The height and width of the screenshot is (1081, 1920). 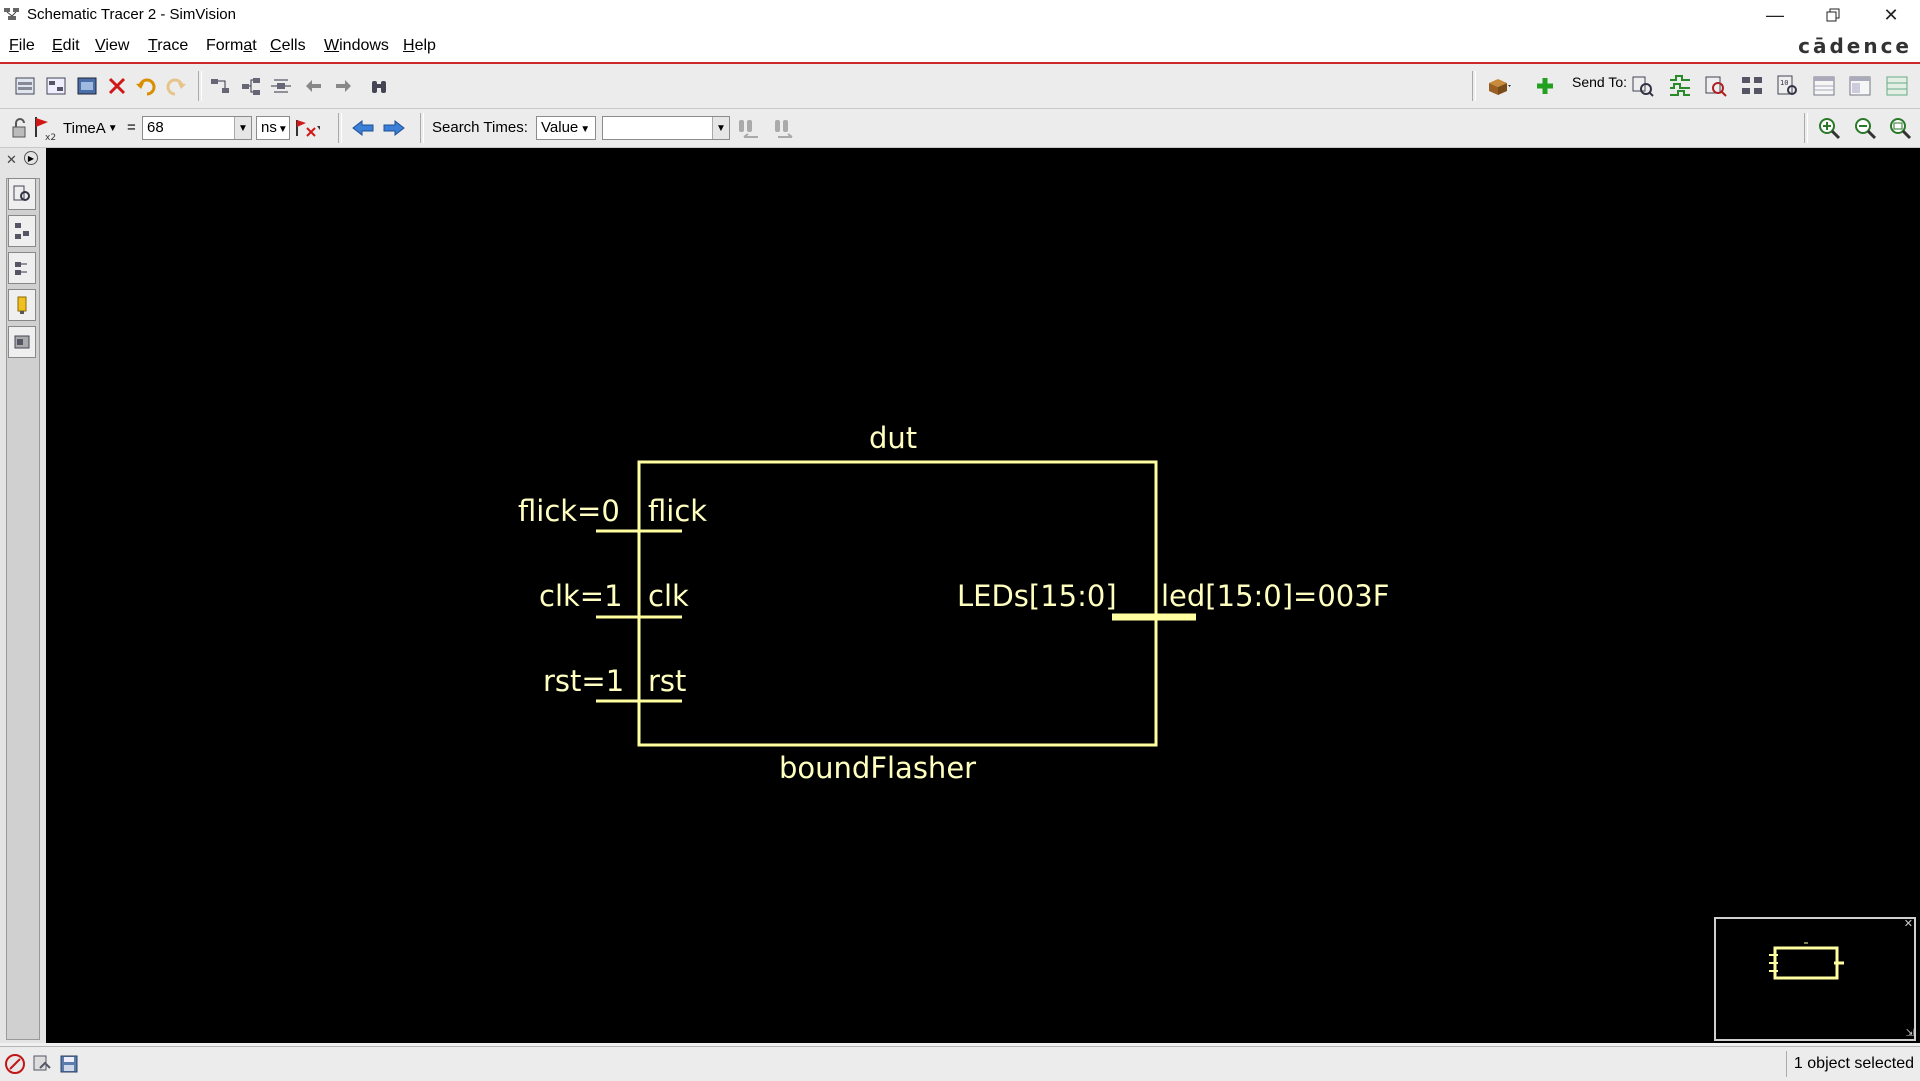 What do you see at coordinates (1910, 1033) in the screenshot?
I see `resize-grip-icon: ⇲` at bounding box center [1910, 1033].